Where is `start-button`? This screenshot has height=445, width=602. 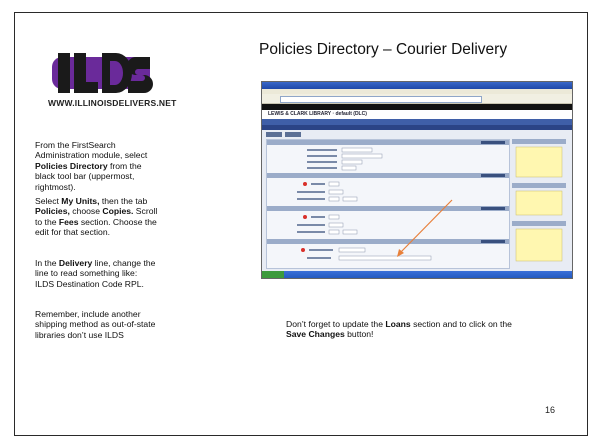 start-button is located at coordinates (273, 274).